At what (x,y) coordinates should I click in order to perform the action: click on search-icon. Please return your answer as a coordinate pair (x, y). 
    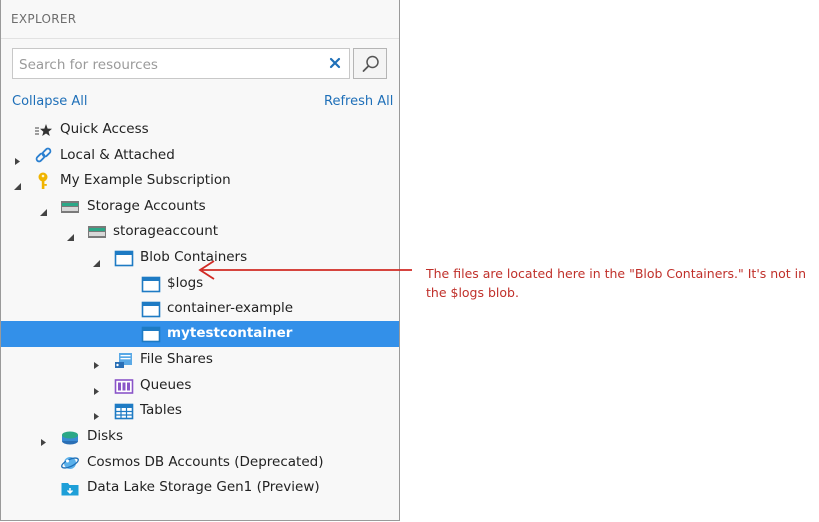
    Looking at the image, I should click on (370, 63).